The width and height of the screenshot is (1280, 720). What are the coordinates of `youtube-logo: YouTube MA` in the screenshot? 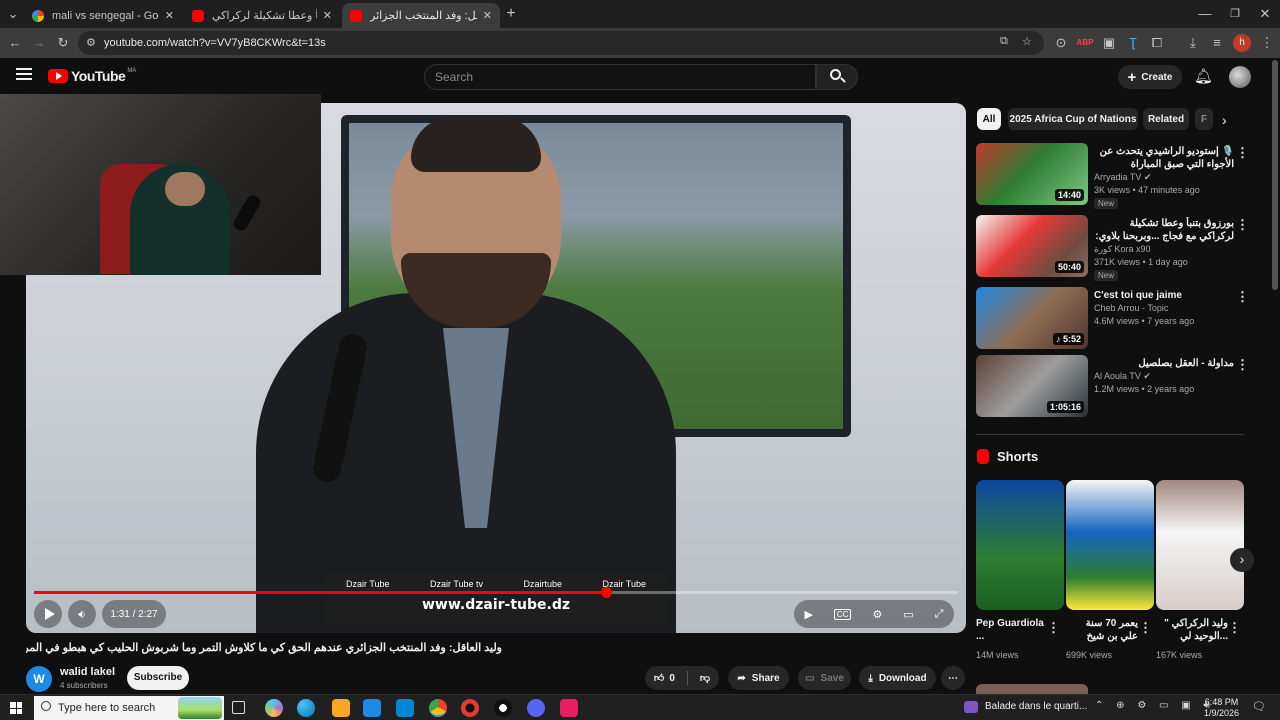 It's located at (92, 76).